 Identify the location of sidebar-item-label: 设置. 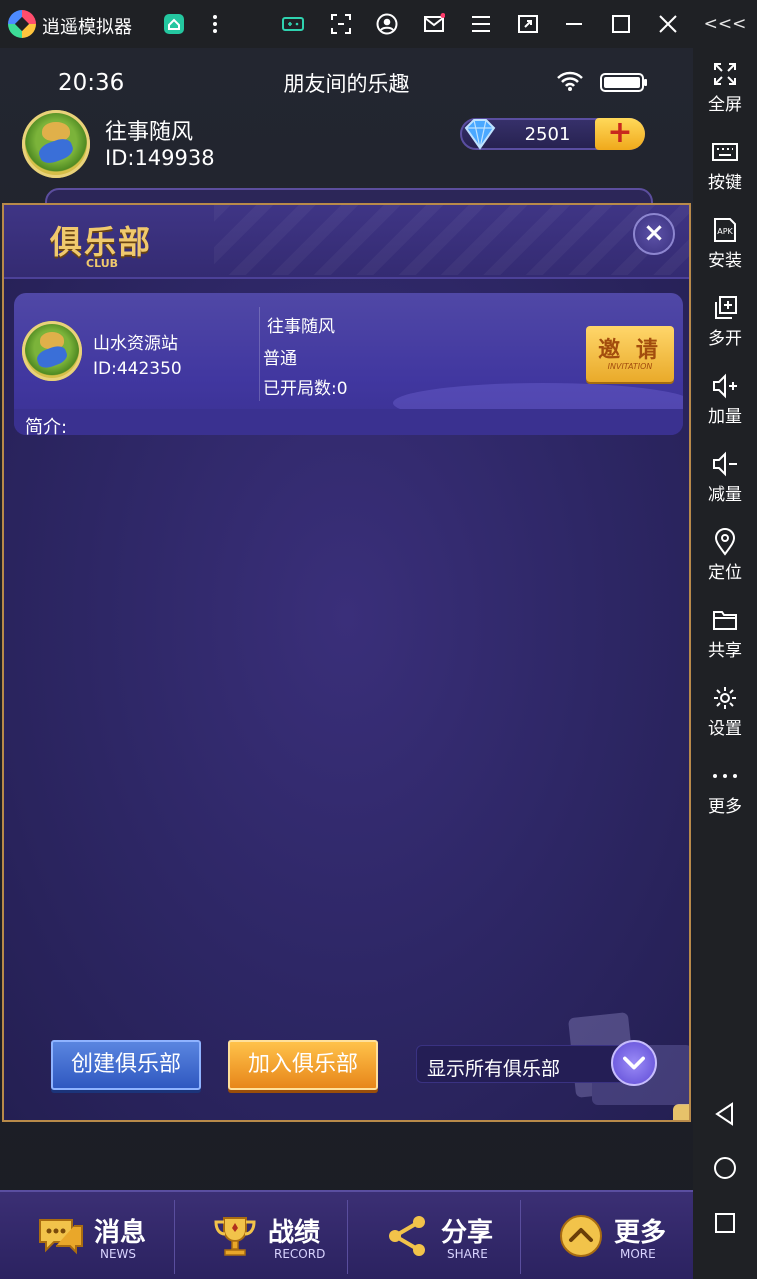
(725, 729).